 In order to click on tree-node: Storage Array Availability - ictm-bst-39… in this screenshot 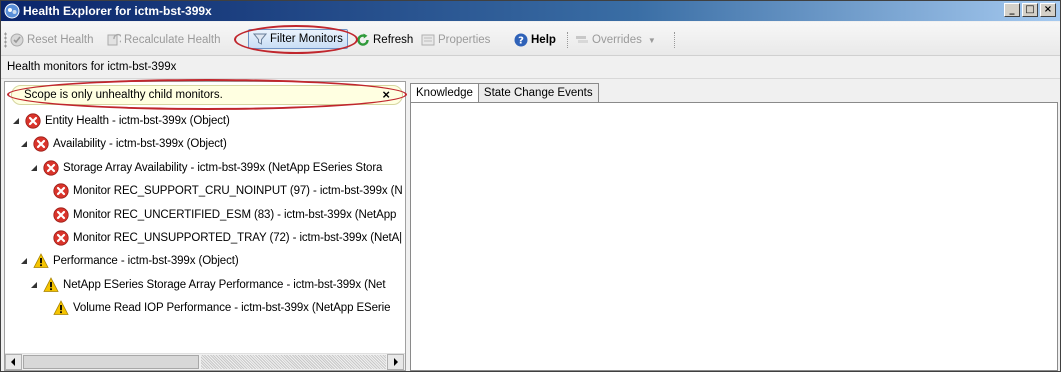, I will do `click(205, 168)`.